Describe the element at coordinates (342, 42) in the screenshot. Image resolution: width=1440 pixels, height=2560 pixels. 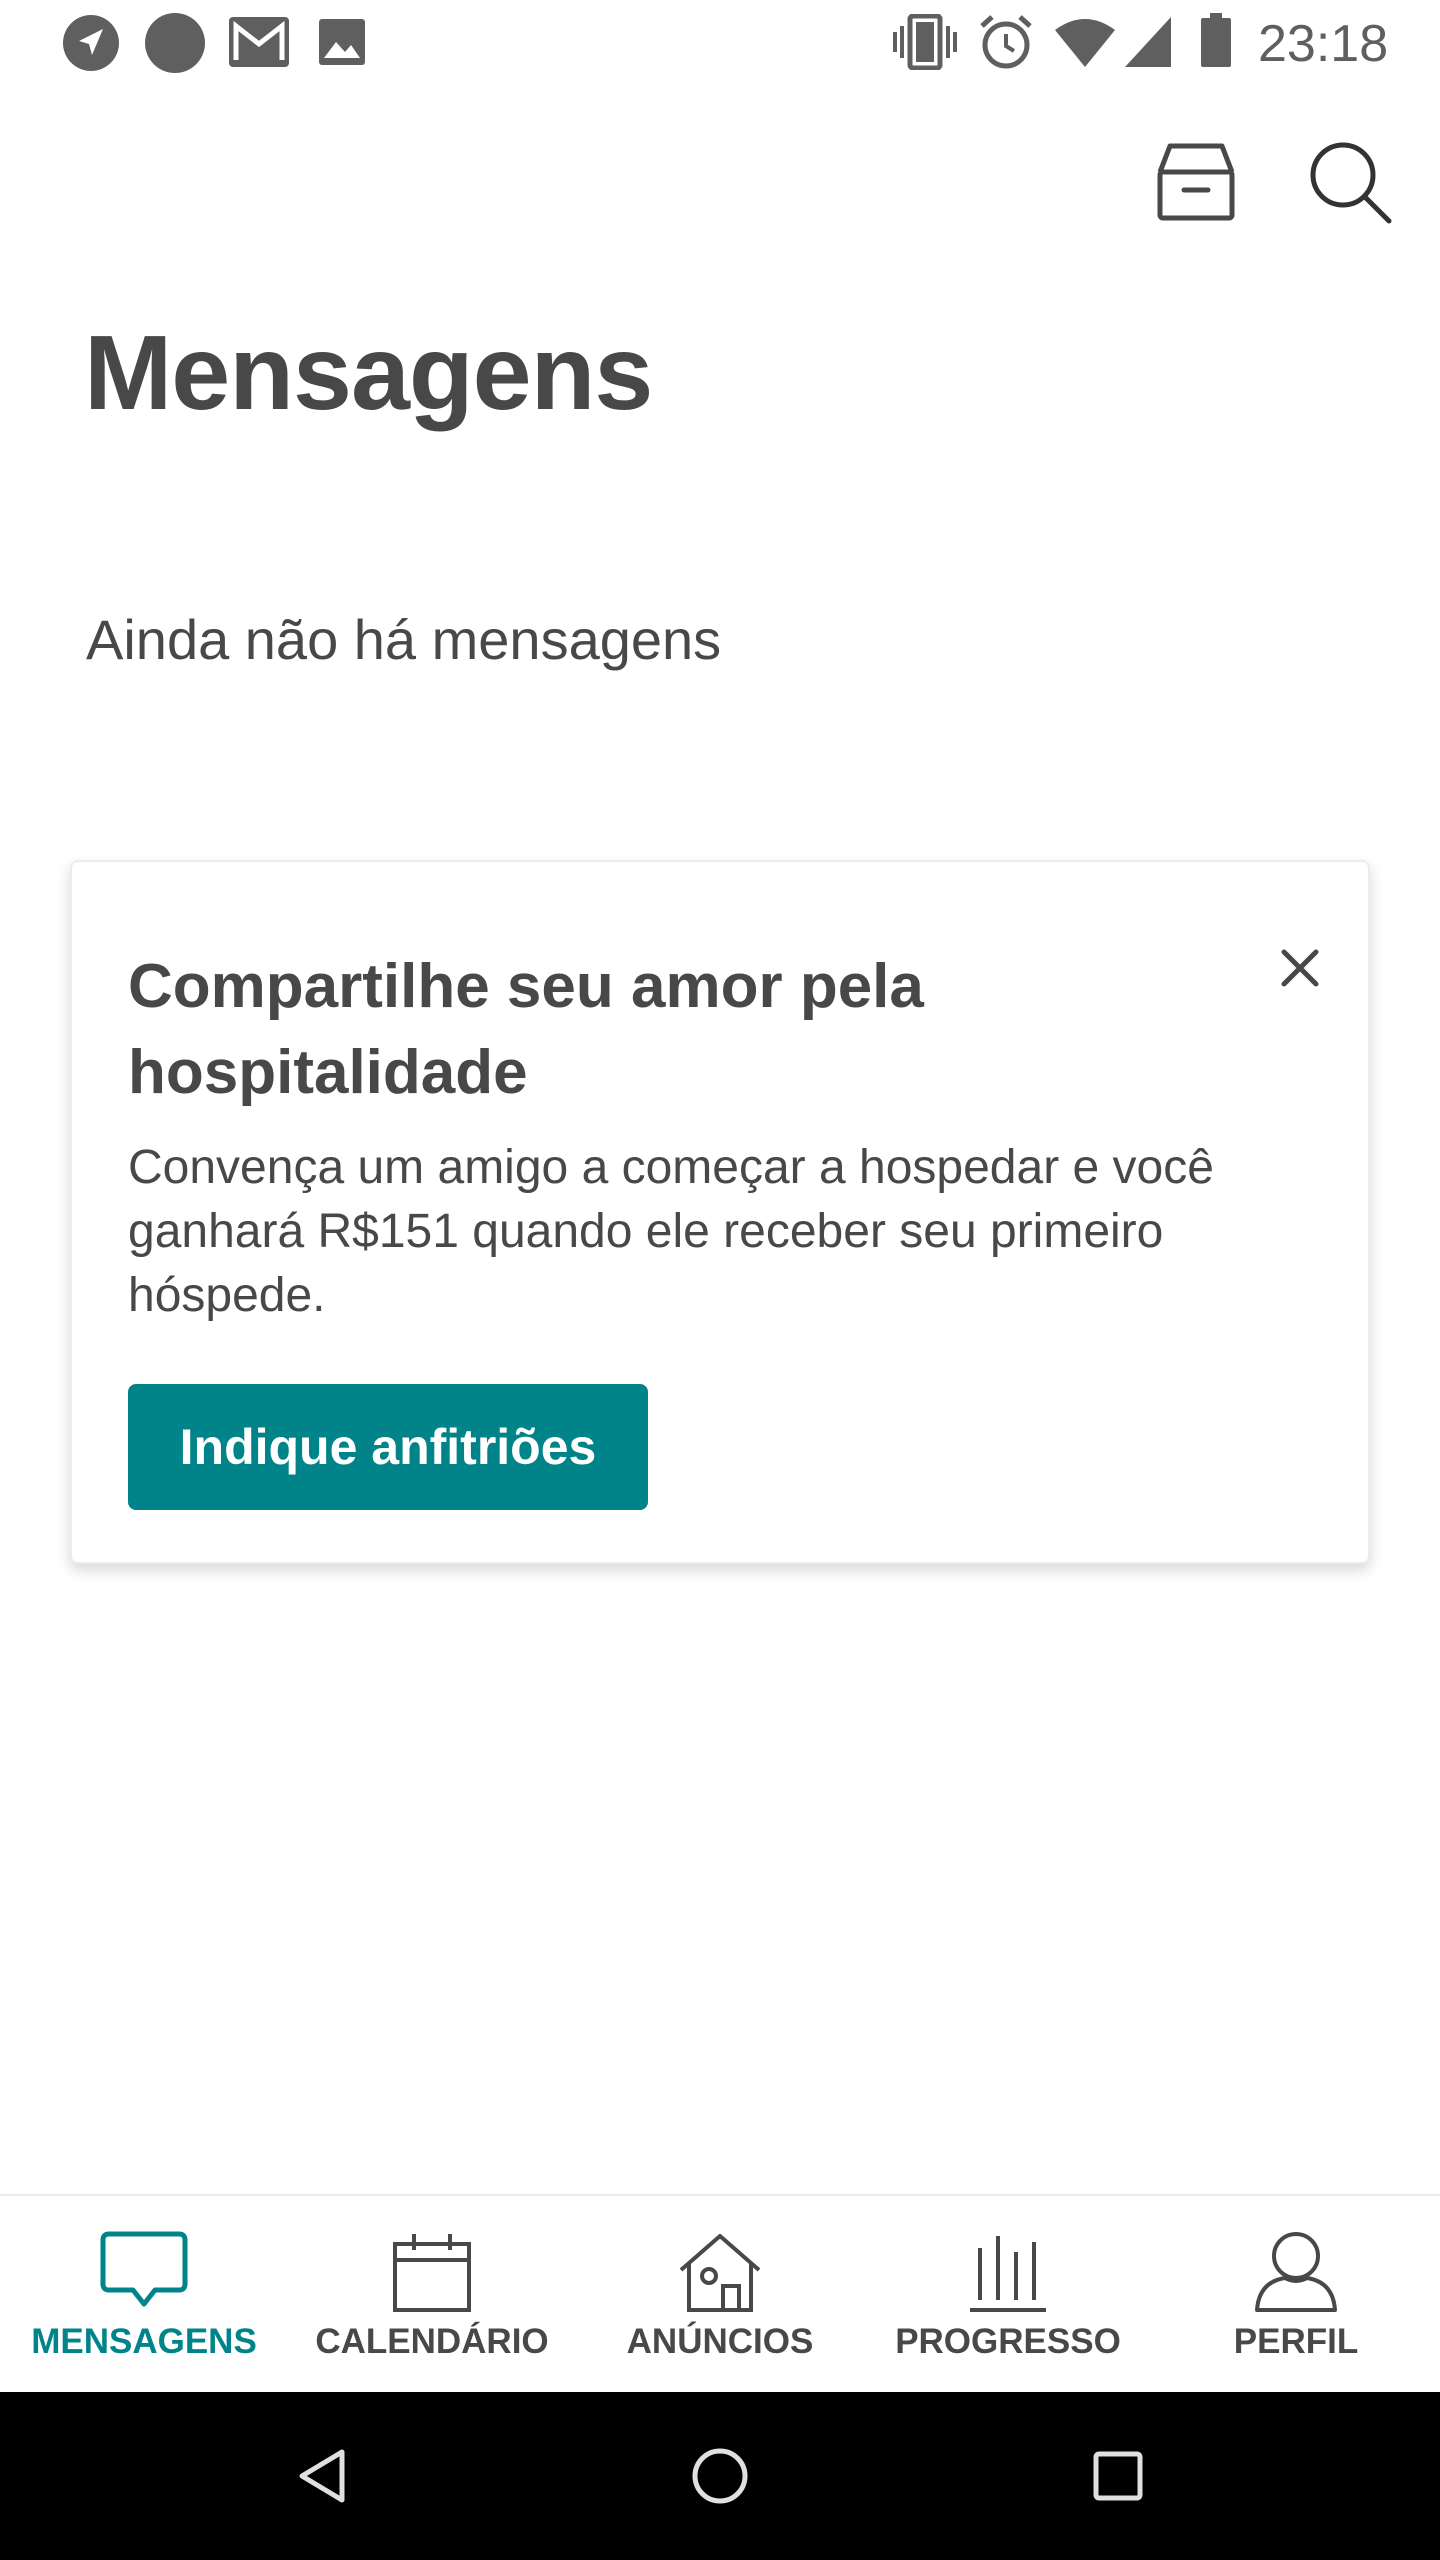
I see `image-icon` at that location.